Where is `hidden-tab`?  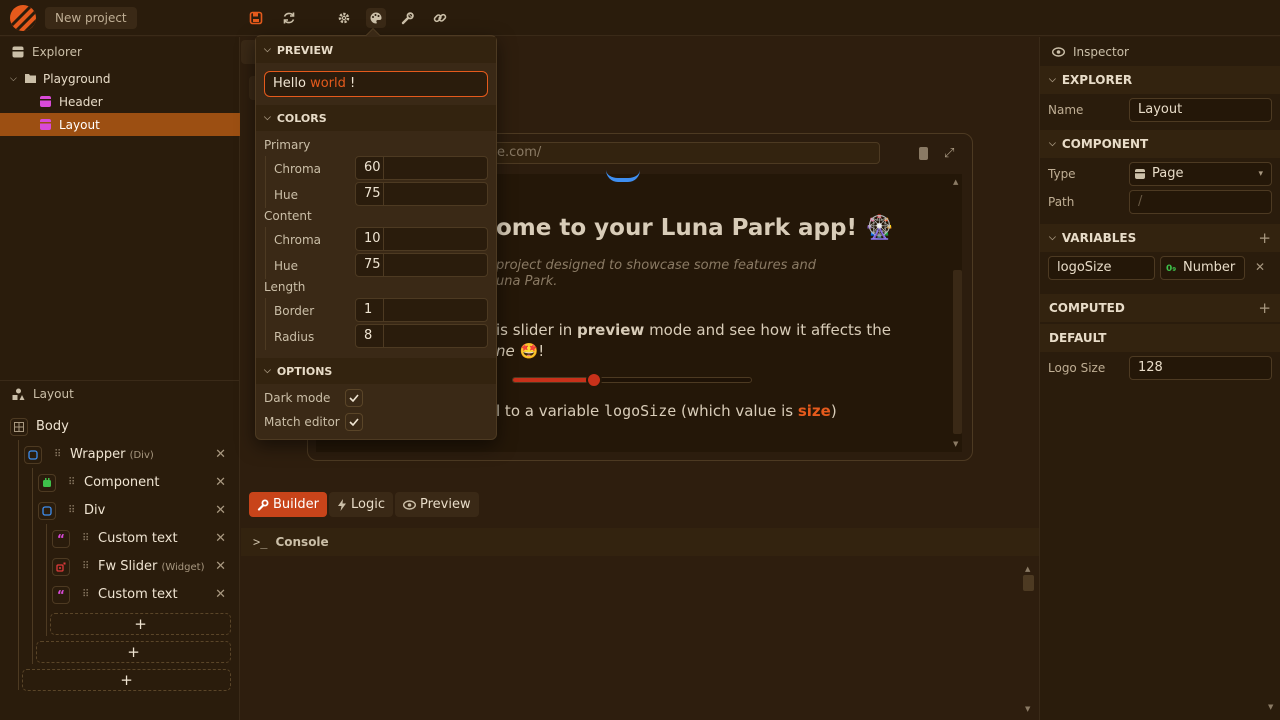
hidden-tab is located at coordinates (248, 52).